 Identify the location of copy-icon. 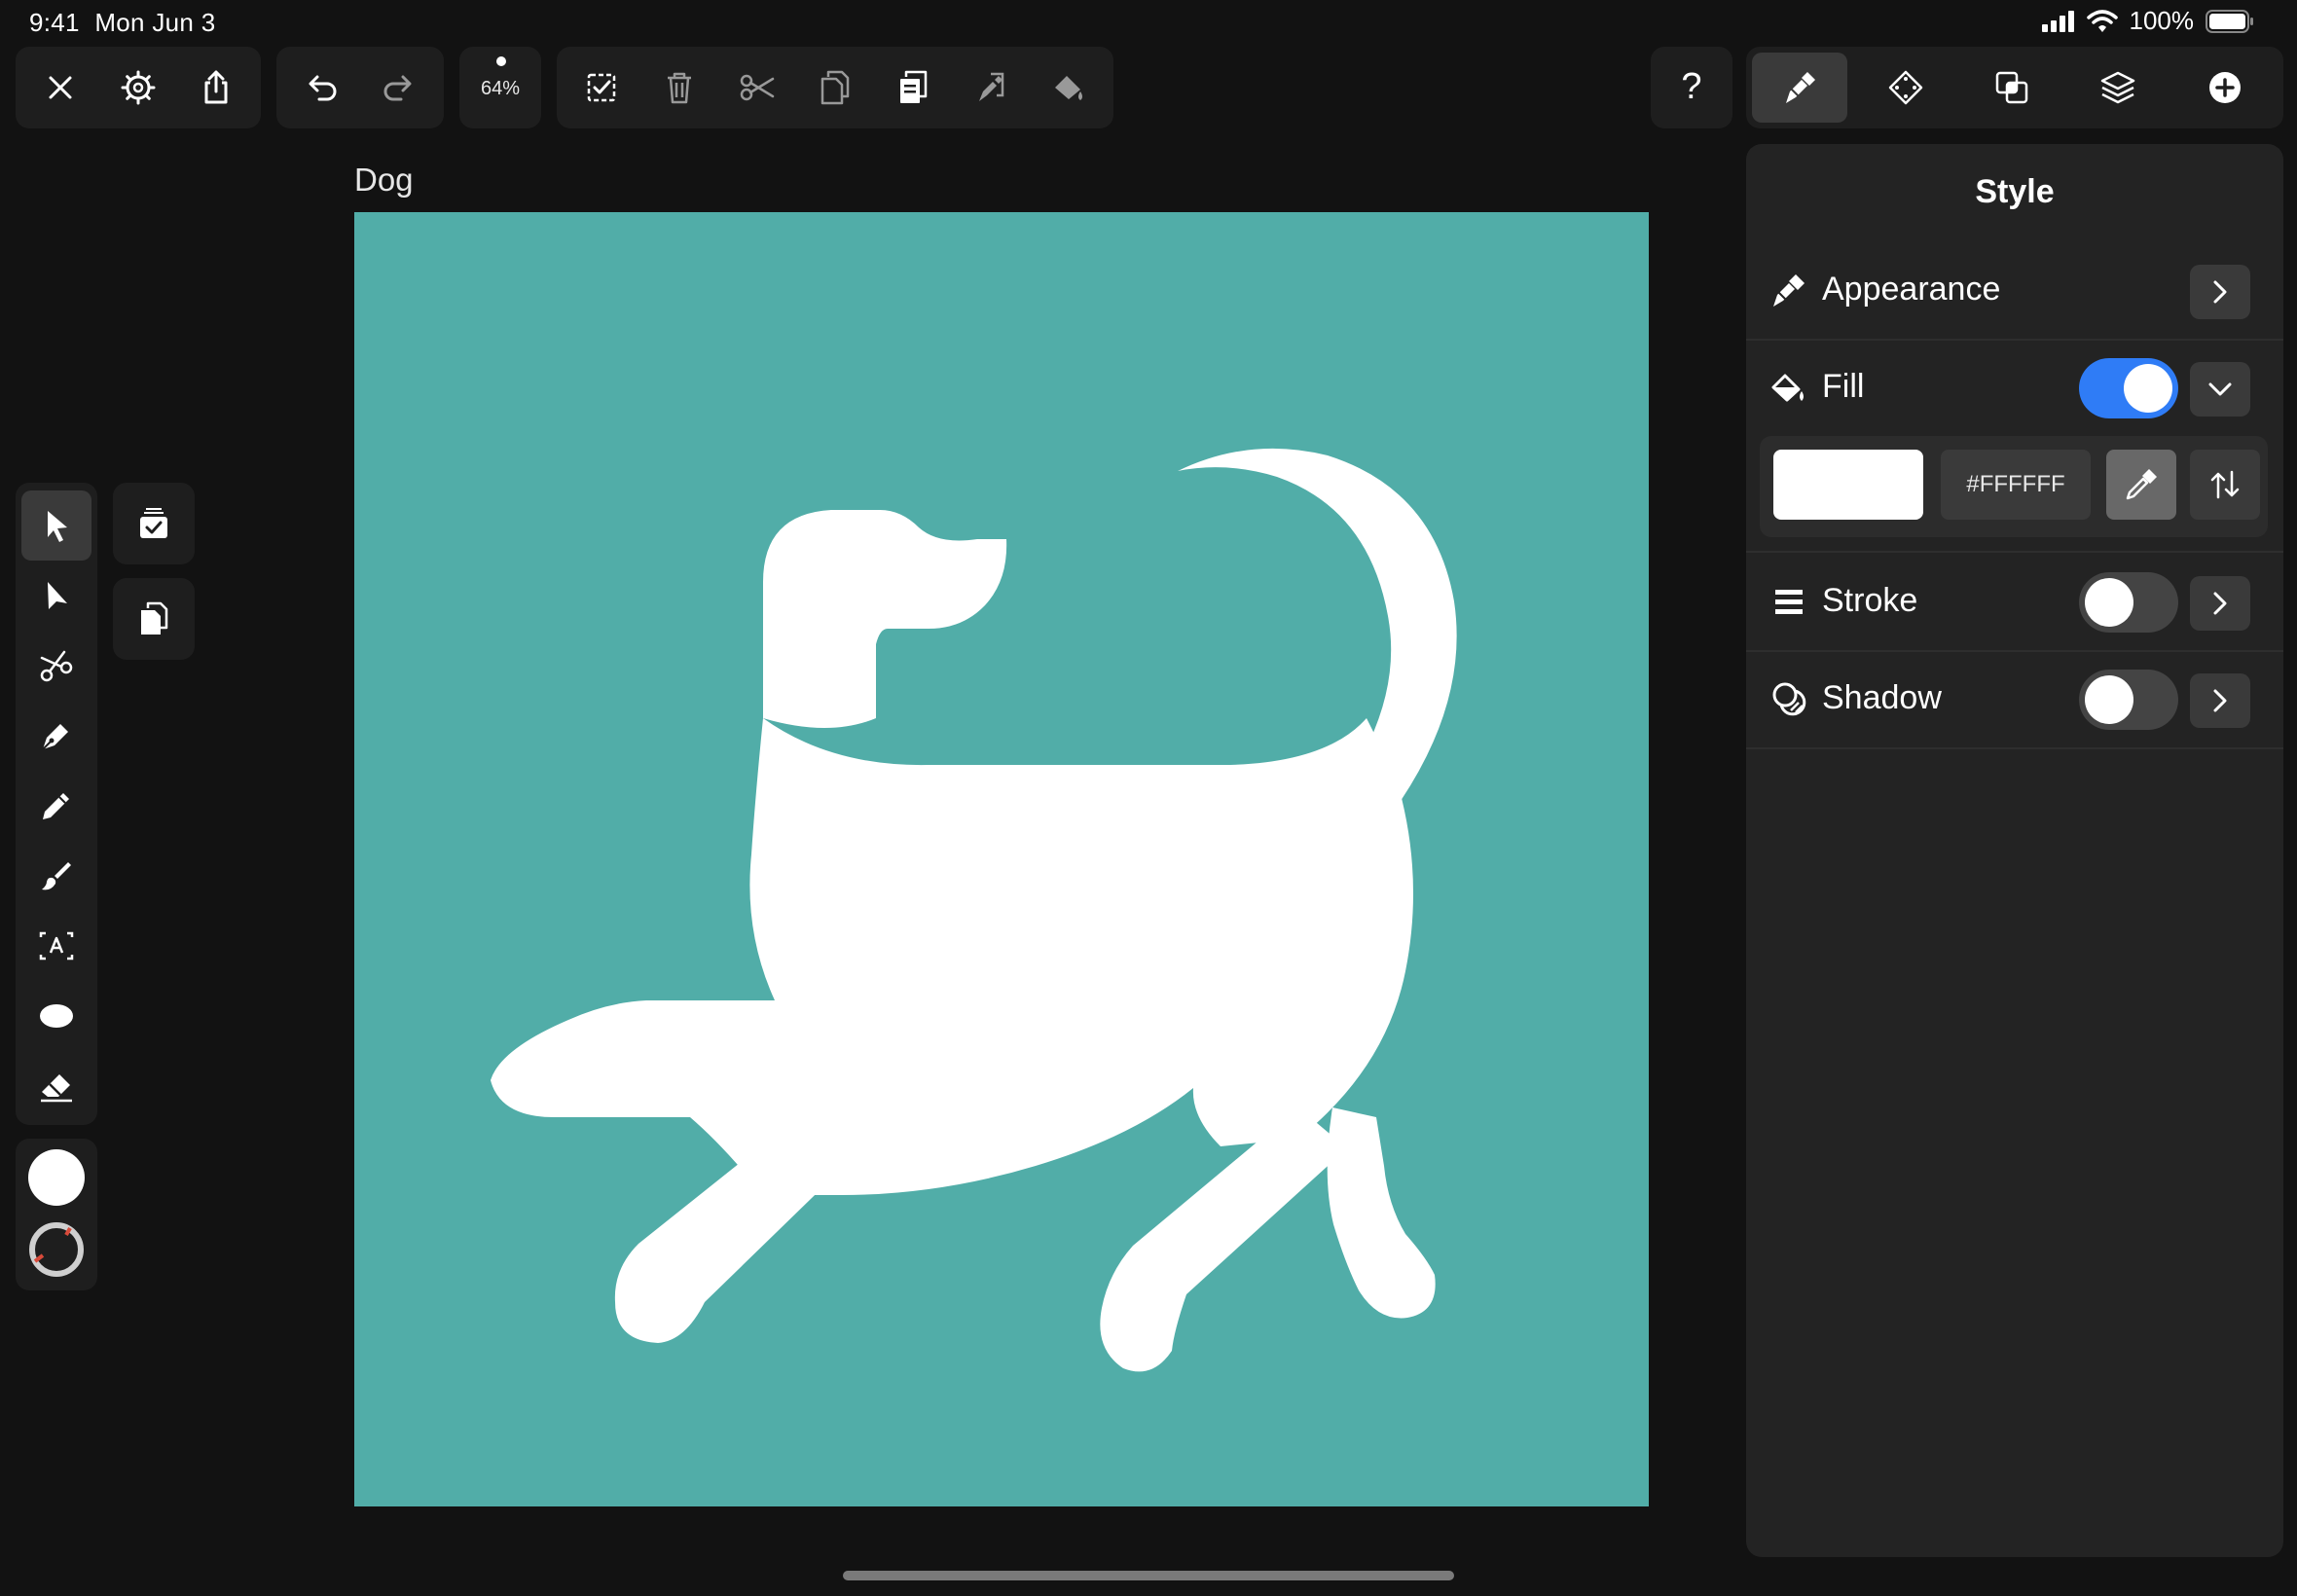
(835, 88).